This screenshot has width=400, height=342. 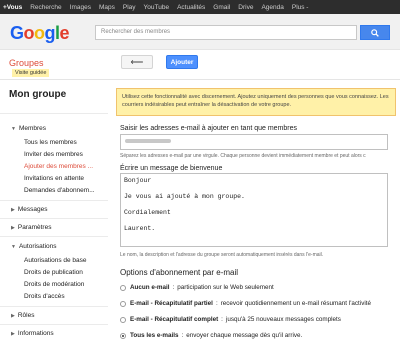 What do you see at coordinates (55, 260) in the screenshot?
I see `sidebar-item-autorisations-de-base: Autorisations de base` at bounding box center [55, 260].